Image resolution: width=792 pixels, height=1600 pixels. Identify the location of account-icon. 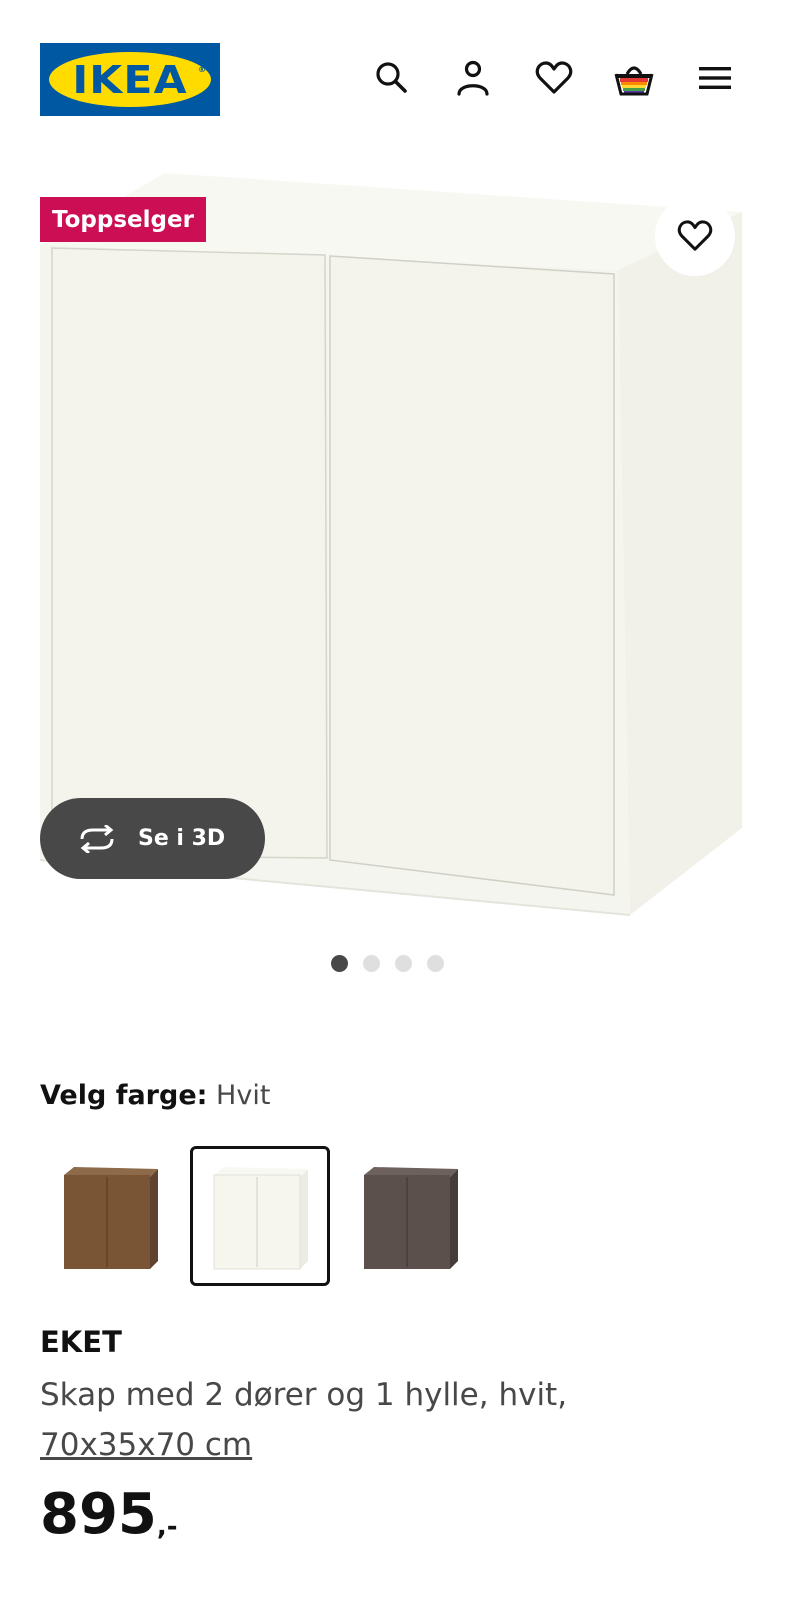
(473, 78).